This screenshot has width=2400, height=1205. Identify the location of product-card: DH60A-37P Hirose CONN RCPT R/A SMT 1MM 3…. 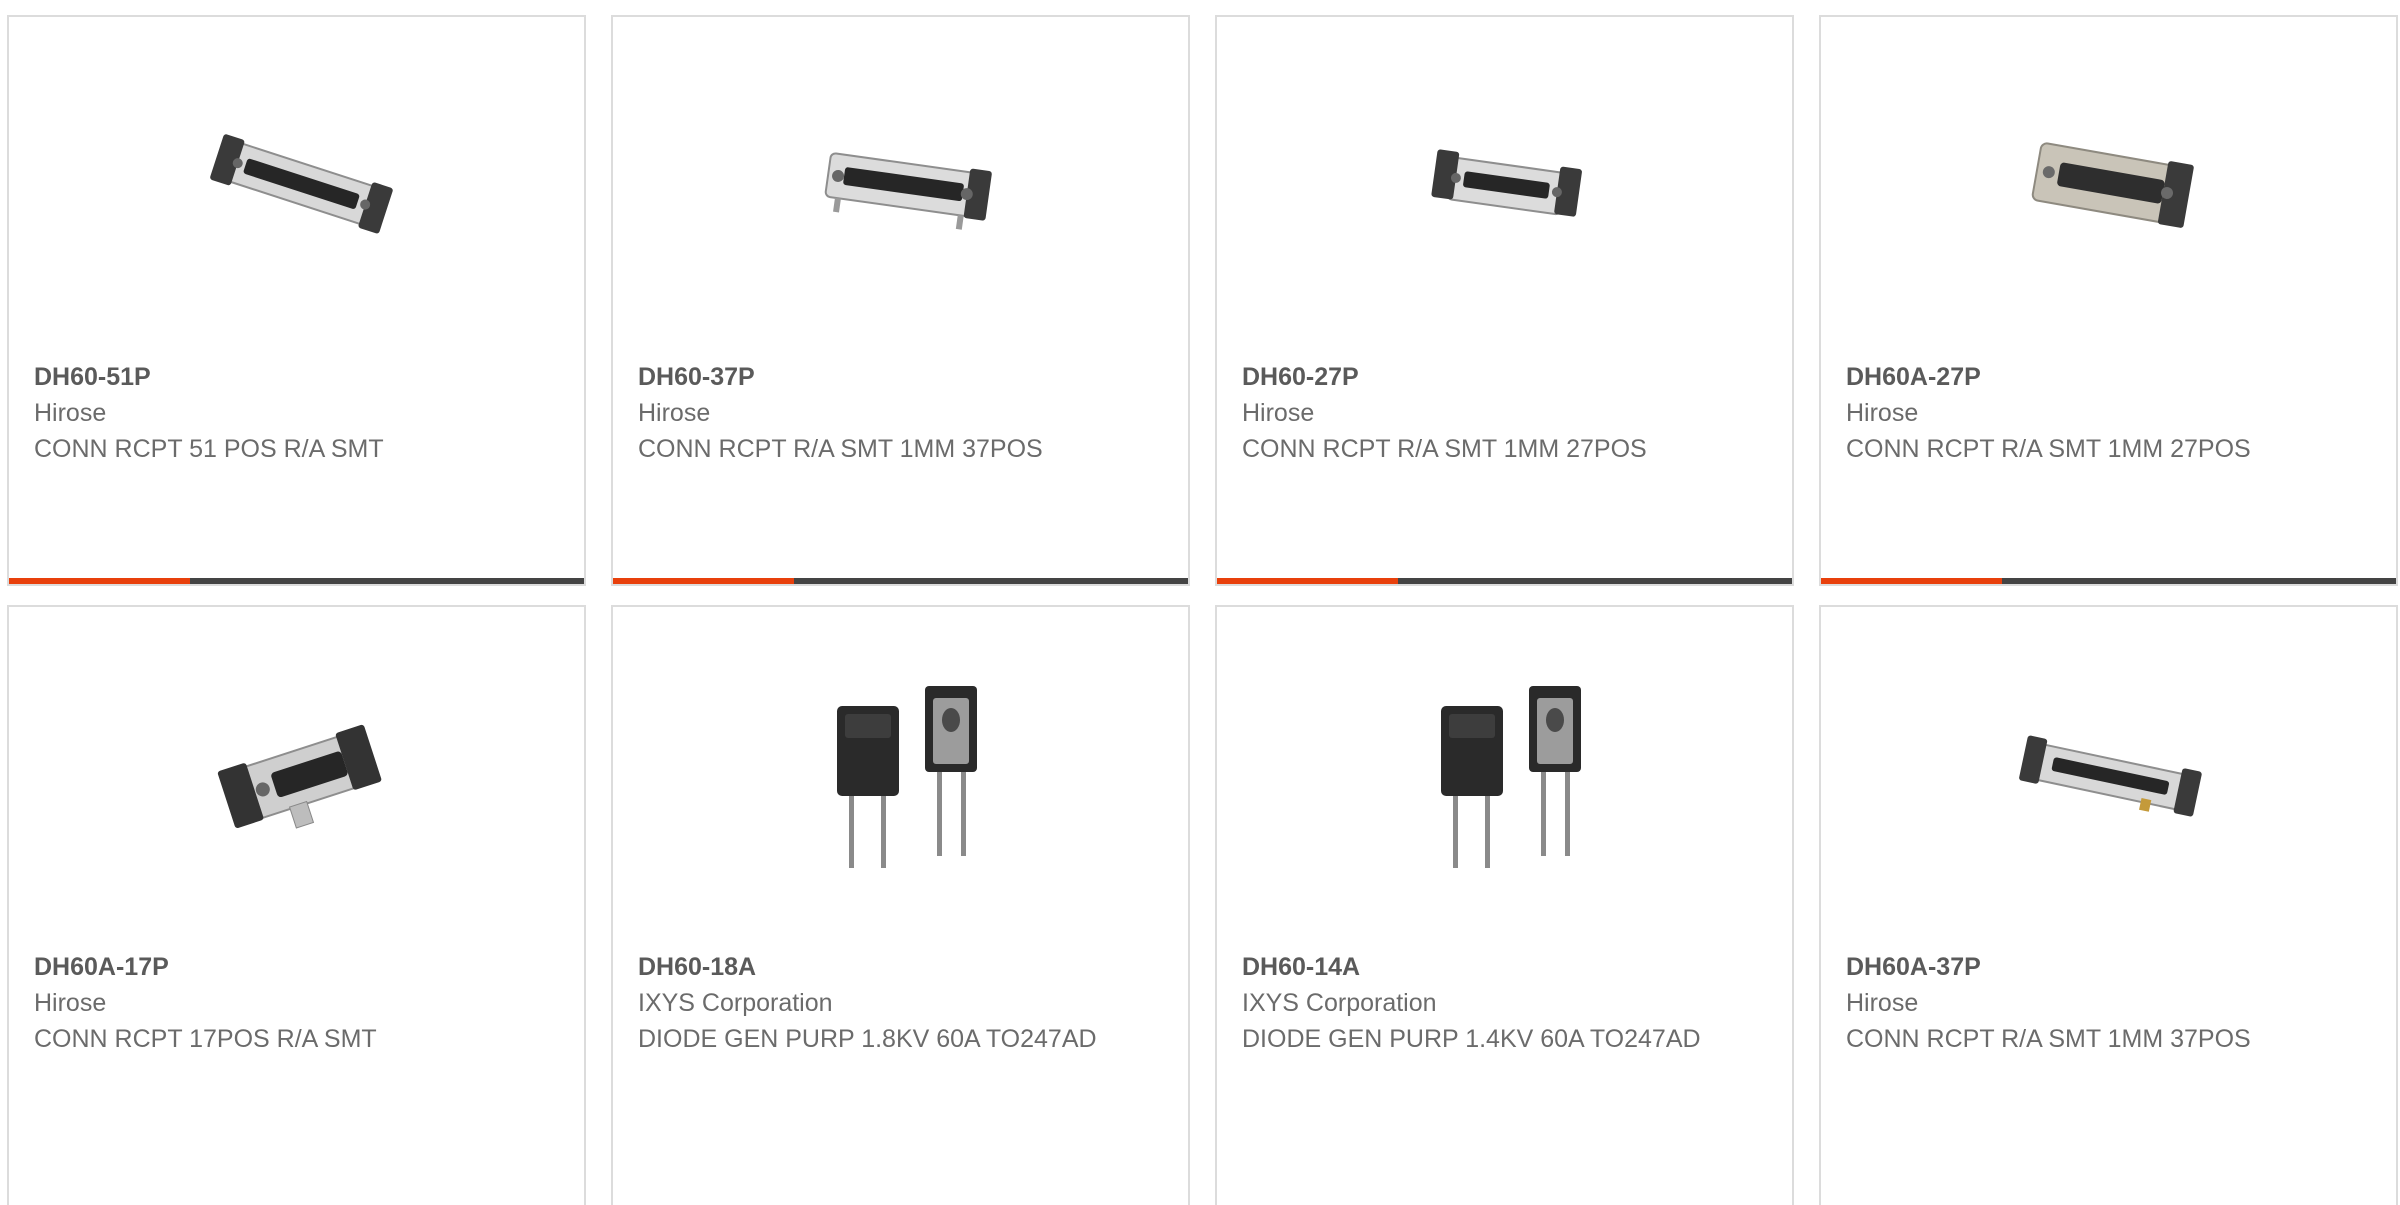
(2108, 905).